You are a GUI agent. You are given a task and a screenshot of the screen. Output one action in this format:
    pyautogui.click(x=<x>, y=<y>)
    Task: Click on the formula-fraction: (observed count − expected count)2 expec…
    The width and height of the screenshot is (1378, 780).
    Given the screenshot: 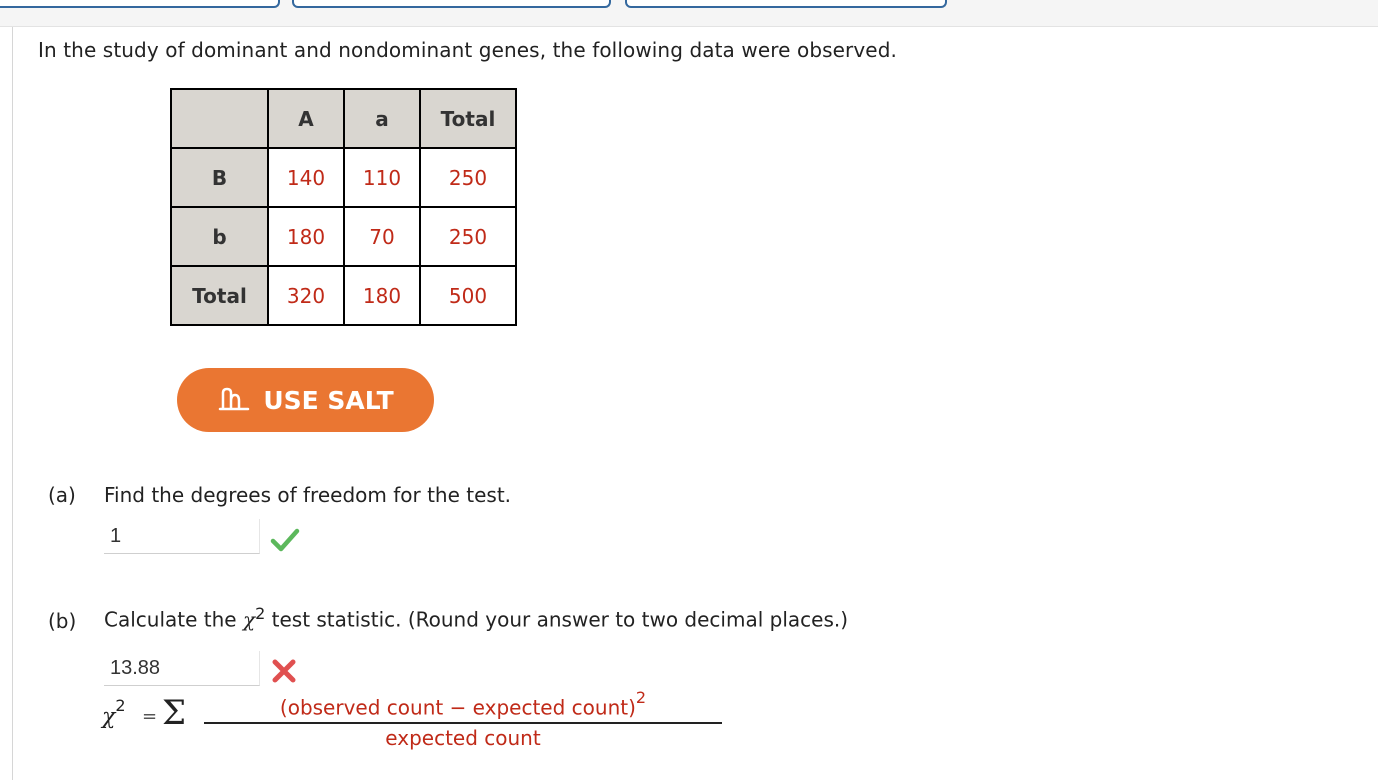 What is the action you would take?
    pyautogui.click(x=463, y=719)
    